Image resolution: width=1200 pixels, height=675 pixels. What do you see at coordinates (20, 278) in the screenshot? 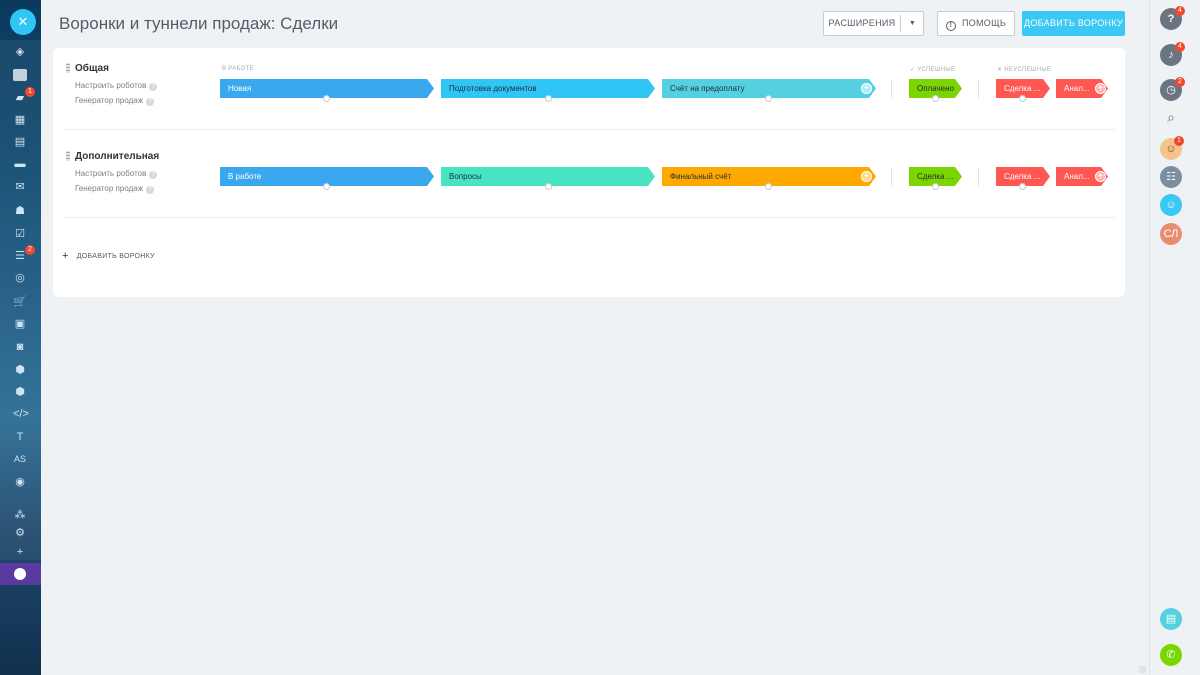
I see `marketing-icon: ◎` at bounding box center [20, 278].